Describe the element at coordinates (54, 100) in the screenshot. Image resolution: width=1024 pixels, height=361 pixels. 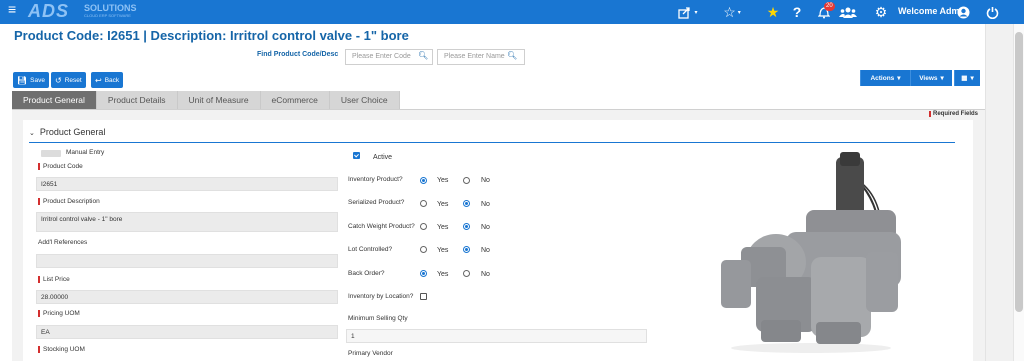
I see `tab-product-general: Product General` at that location.